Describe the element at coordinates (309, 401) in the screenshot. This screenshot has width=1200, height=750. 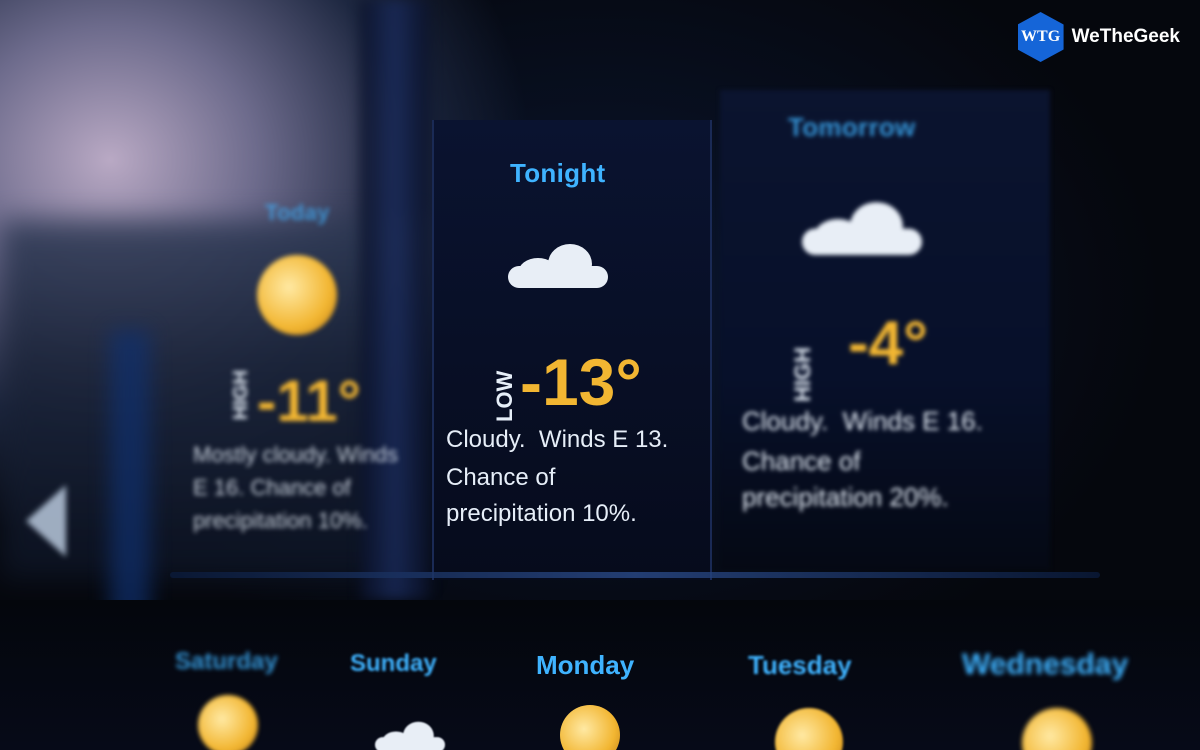
I see `today-temp: -11°` at that location.